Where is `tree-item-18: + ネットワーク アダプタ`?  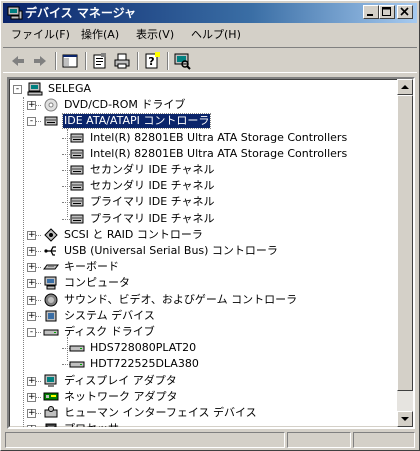 tree-item-18: + ネットワーク アダプタ is located at coordinates (203, 397).